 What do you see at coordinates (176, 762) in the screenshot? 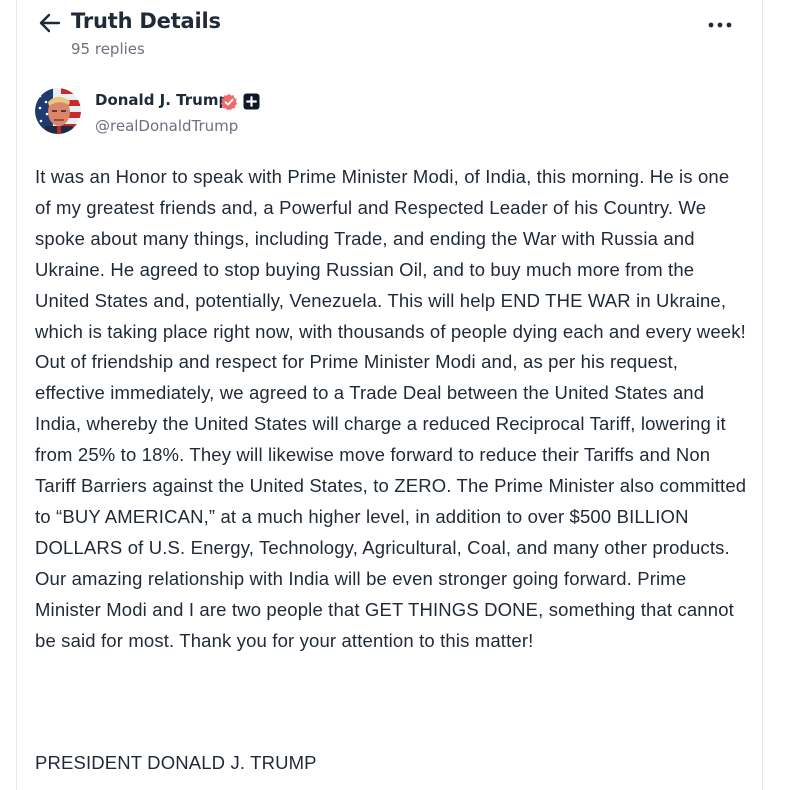
I see `post-signature: PRESIDENT DONALD J. TRUMP` at bounding box center [176, 762].